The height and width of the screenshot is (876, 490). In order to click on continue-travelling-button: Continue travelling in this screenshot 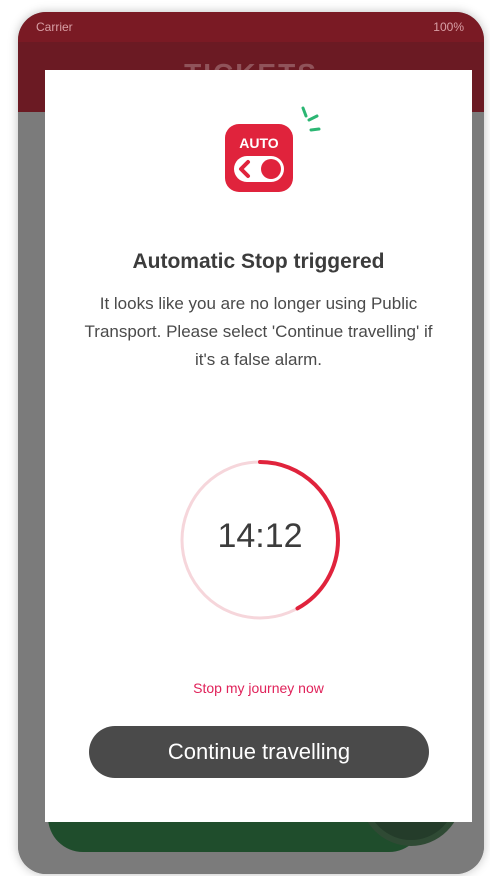, I will do `click(259, 752)`.